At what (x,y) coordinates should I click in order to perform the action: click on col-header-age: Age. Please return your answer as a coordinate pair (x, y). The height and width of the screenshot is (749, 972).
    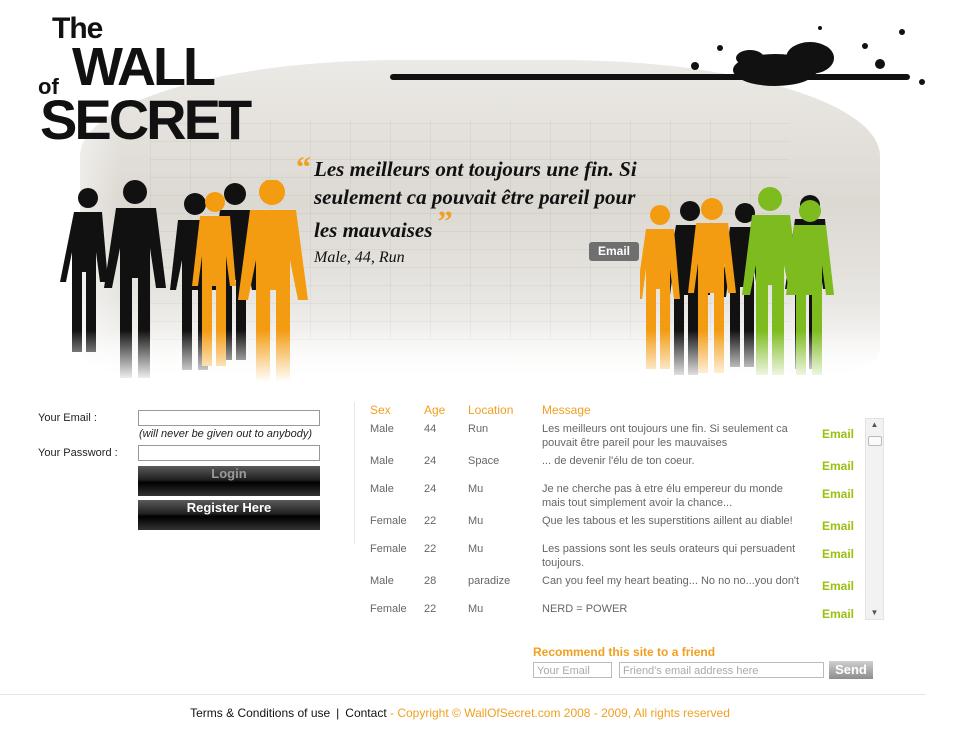
    Looking at the image, I should click on (434, 410).